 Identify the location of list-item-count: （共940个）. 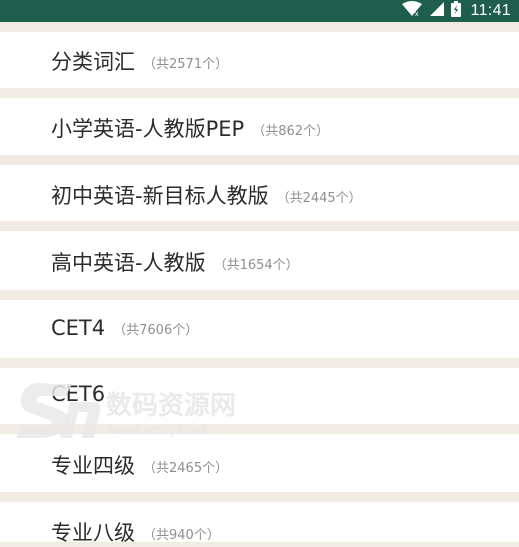
(181, 535).